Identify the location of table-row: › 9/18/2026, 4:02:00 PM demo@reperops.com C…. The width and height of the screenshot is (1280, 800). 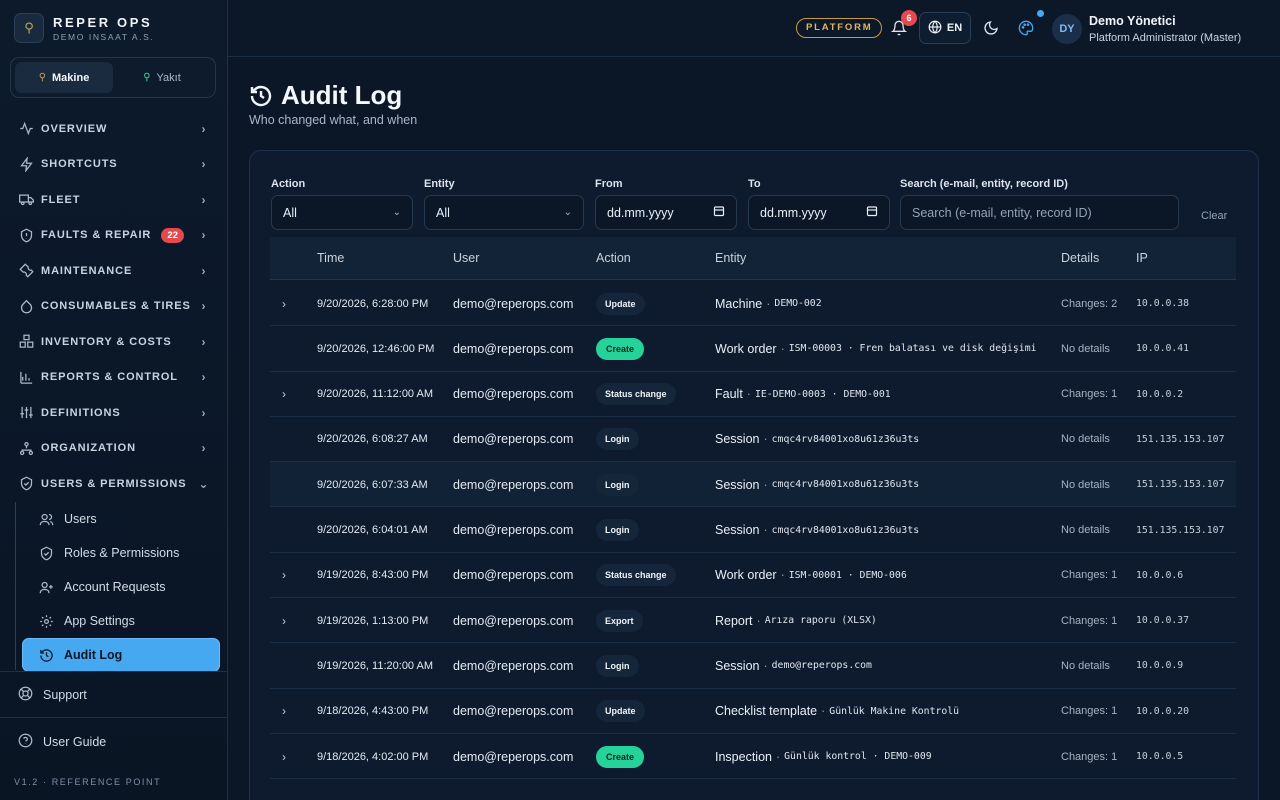
(753, 757).